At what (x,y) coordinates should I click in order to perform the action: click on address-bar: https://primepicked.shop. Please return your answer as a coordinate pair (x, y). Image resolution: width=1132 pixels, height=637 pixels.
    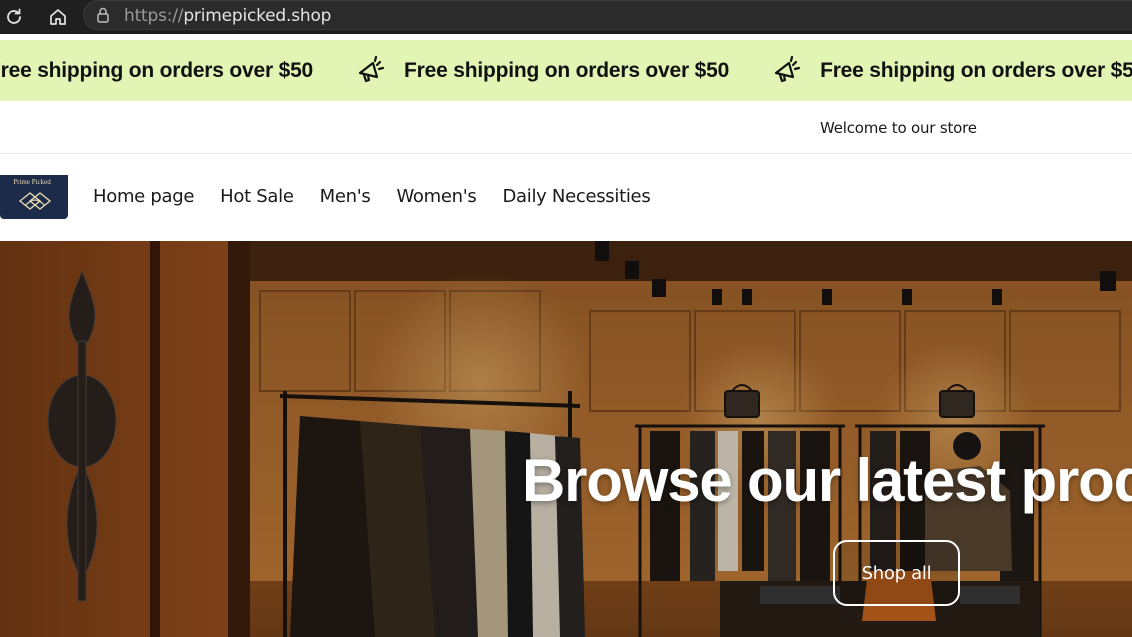
    Looking at the image, I should click on (607, 15).